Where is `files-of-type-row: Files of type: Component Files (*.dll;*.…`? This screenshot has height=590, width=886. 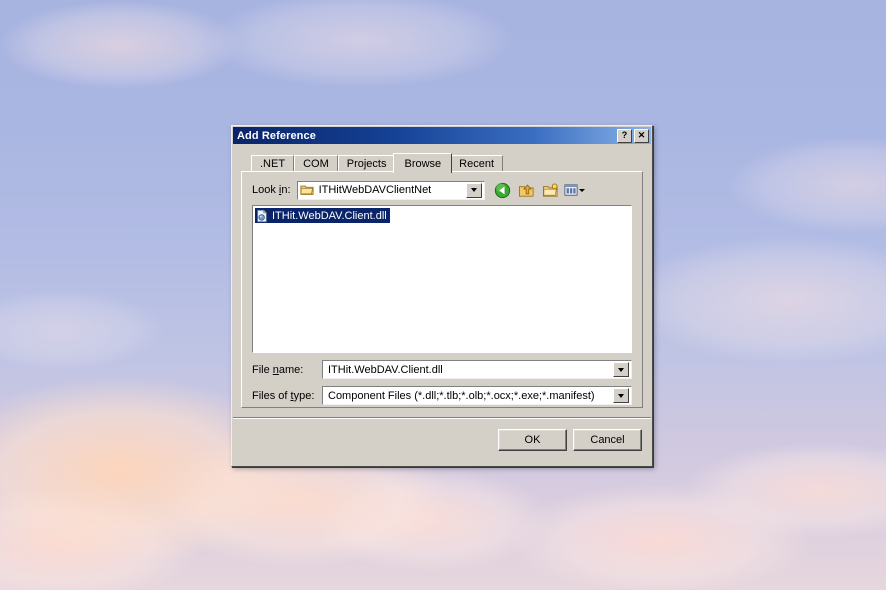 files-of-type-row: Files of type: Component Files (*.dll;*.… is located at coordinates (442, 395).